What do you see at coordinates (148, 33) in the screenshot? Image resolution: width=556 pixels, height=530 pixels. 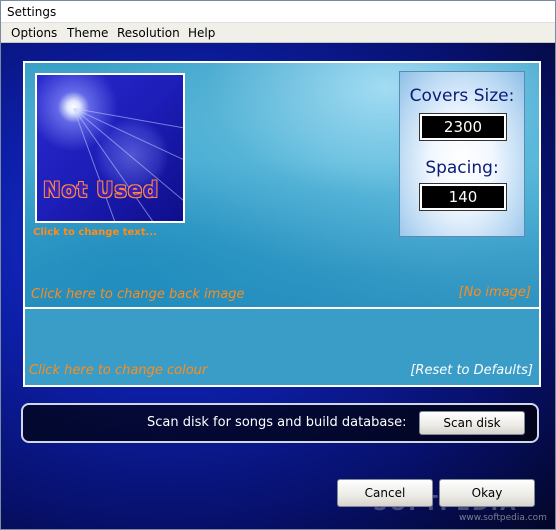 I see `menu-resolution: Resolution` at bounding box center [148, 33].